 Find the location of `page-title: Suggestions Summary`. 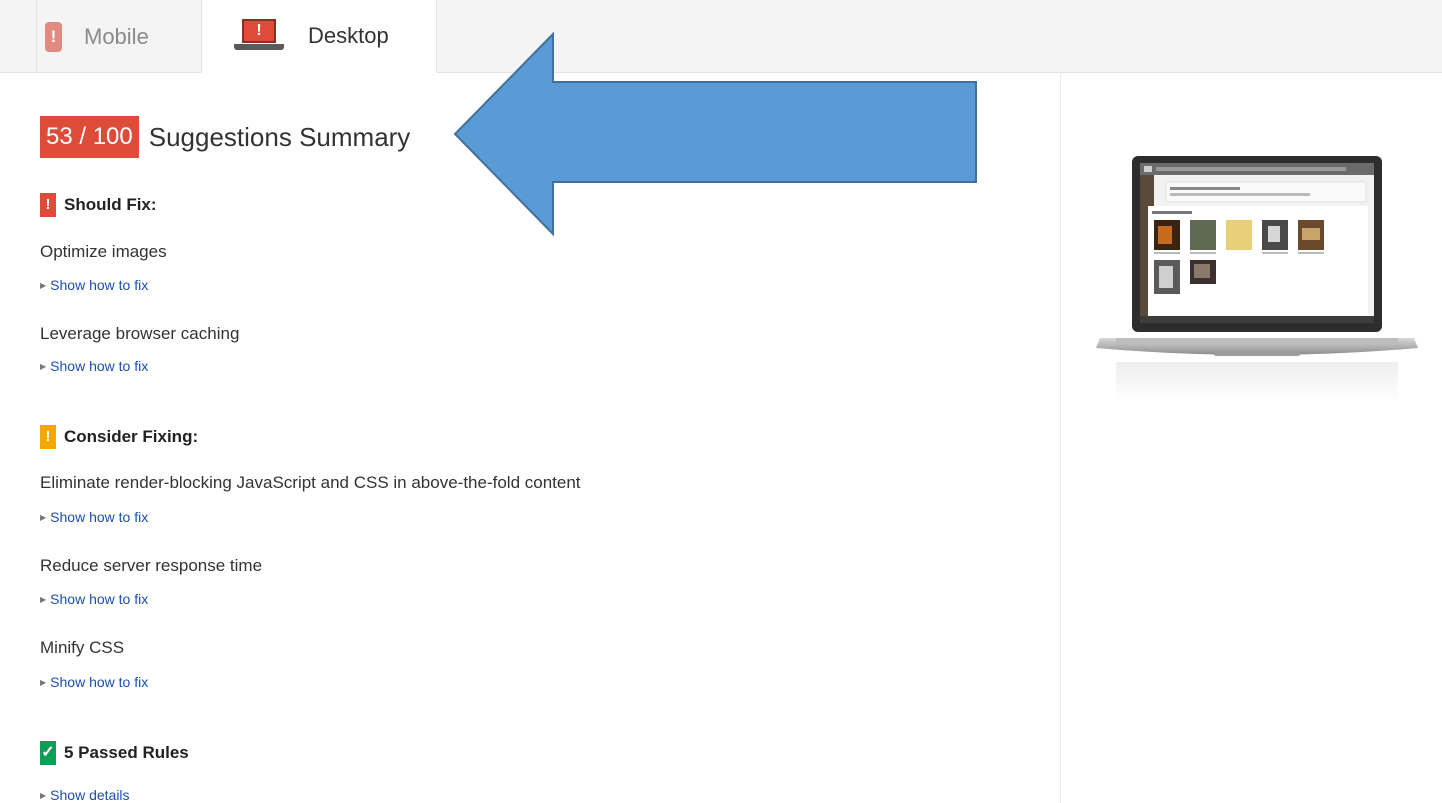

page-title: Suggestions Summary is located at coordinates (279, 136).